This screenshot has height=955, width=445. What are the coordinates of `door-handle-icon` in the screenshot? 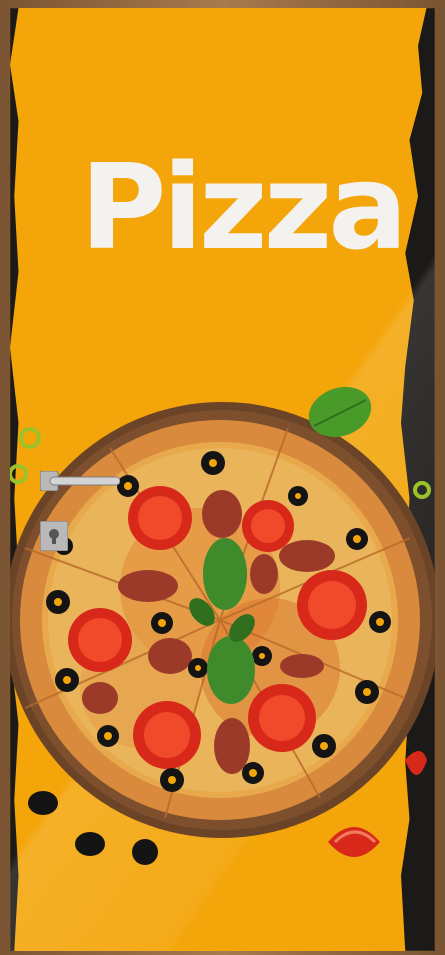 It's located at (80, 481).